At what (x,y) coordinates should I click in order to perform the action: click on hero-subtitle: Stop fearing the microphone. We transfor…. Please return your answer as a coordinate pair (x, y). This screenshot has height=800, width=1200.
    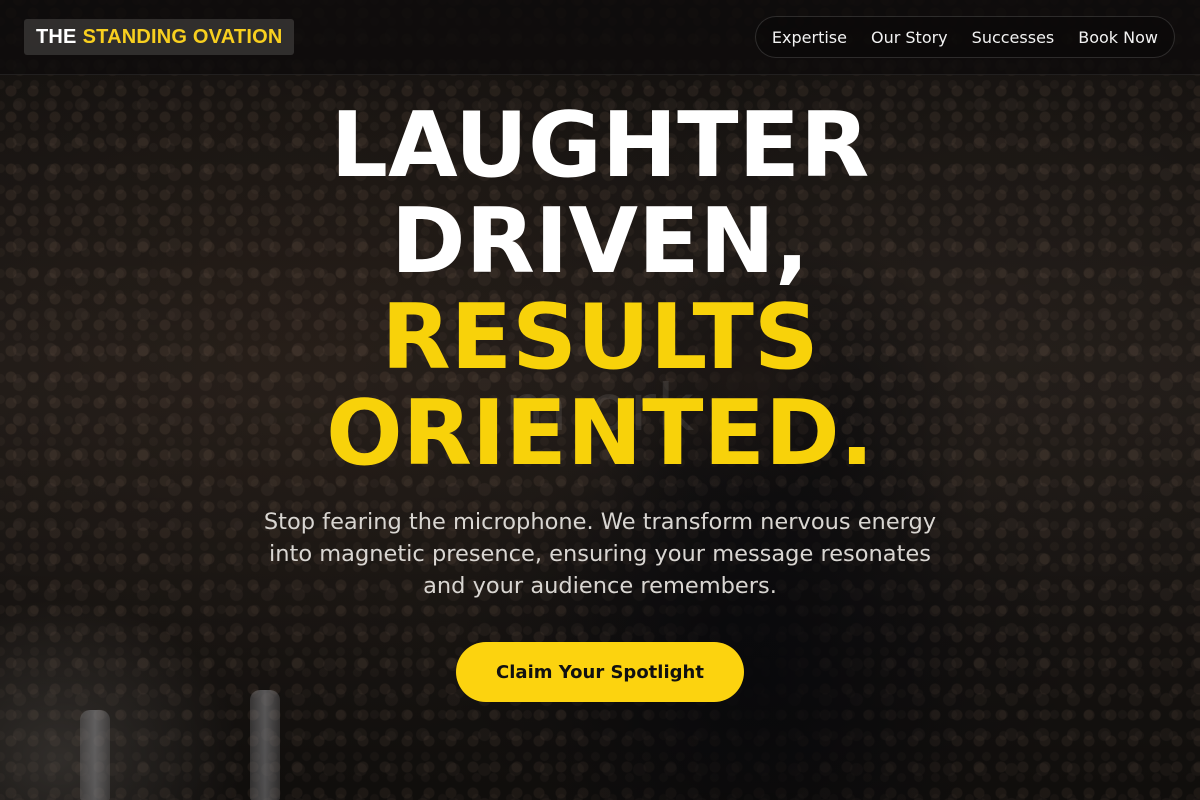
    Looking at the image, I should click on (600, 554).